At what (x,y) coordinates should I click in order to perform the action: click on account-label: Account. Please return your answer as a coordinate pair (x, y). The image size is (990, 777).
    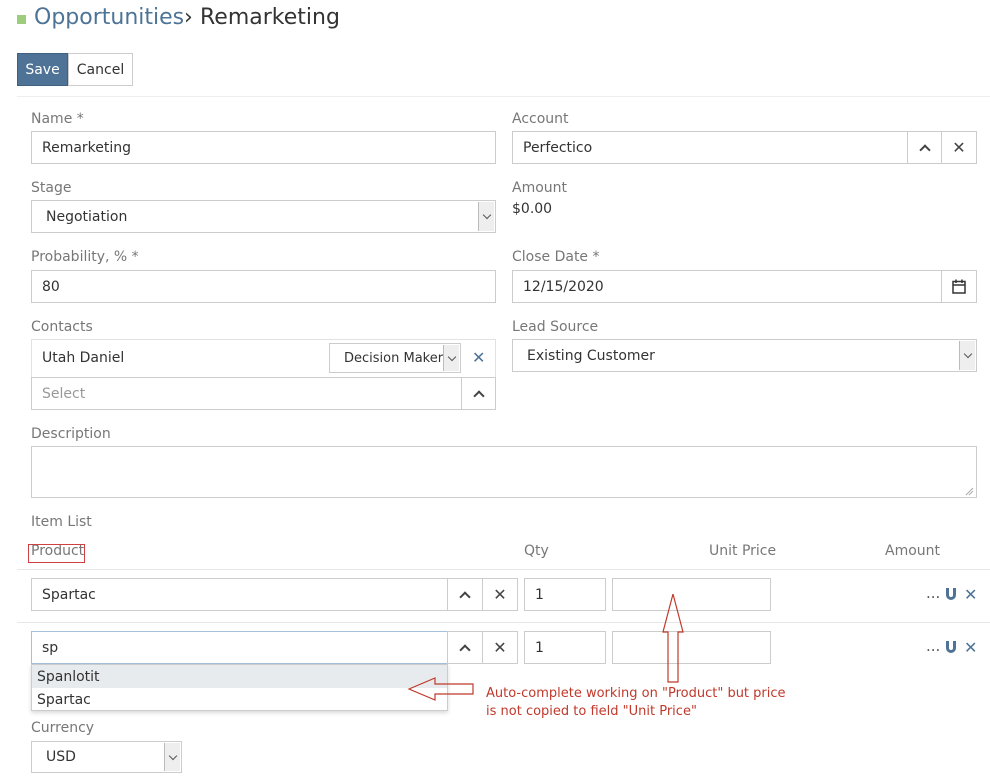
    Looking at the image, I should click on (540, 119).